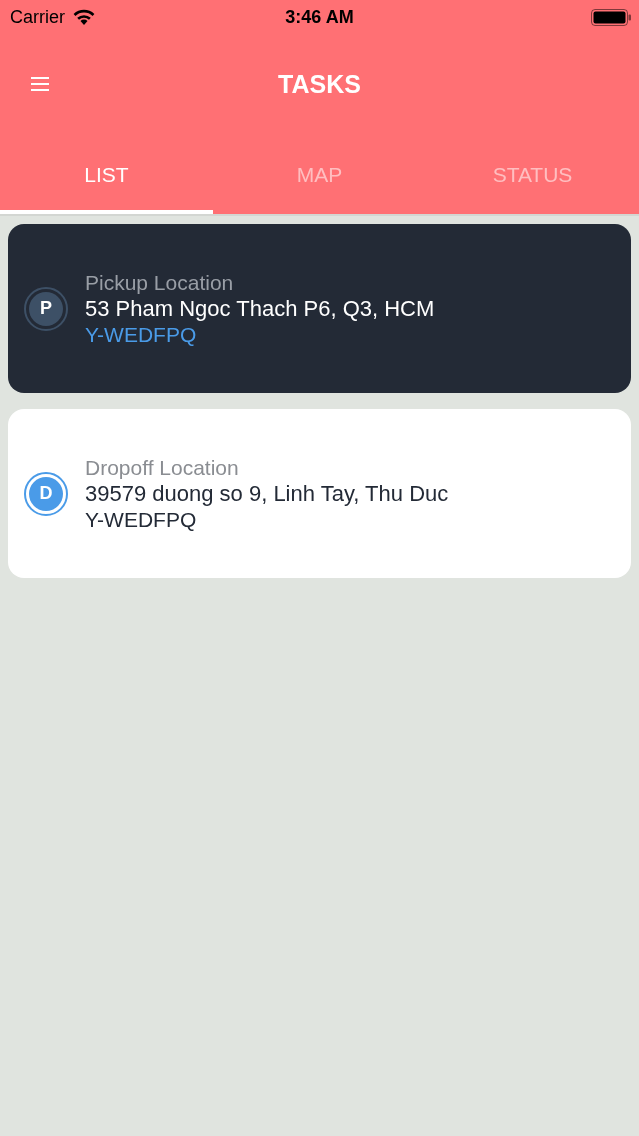 The width and height of the screenshot is (639, 1136). I want to click on tab: STATUS, so click(532, 174).